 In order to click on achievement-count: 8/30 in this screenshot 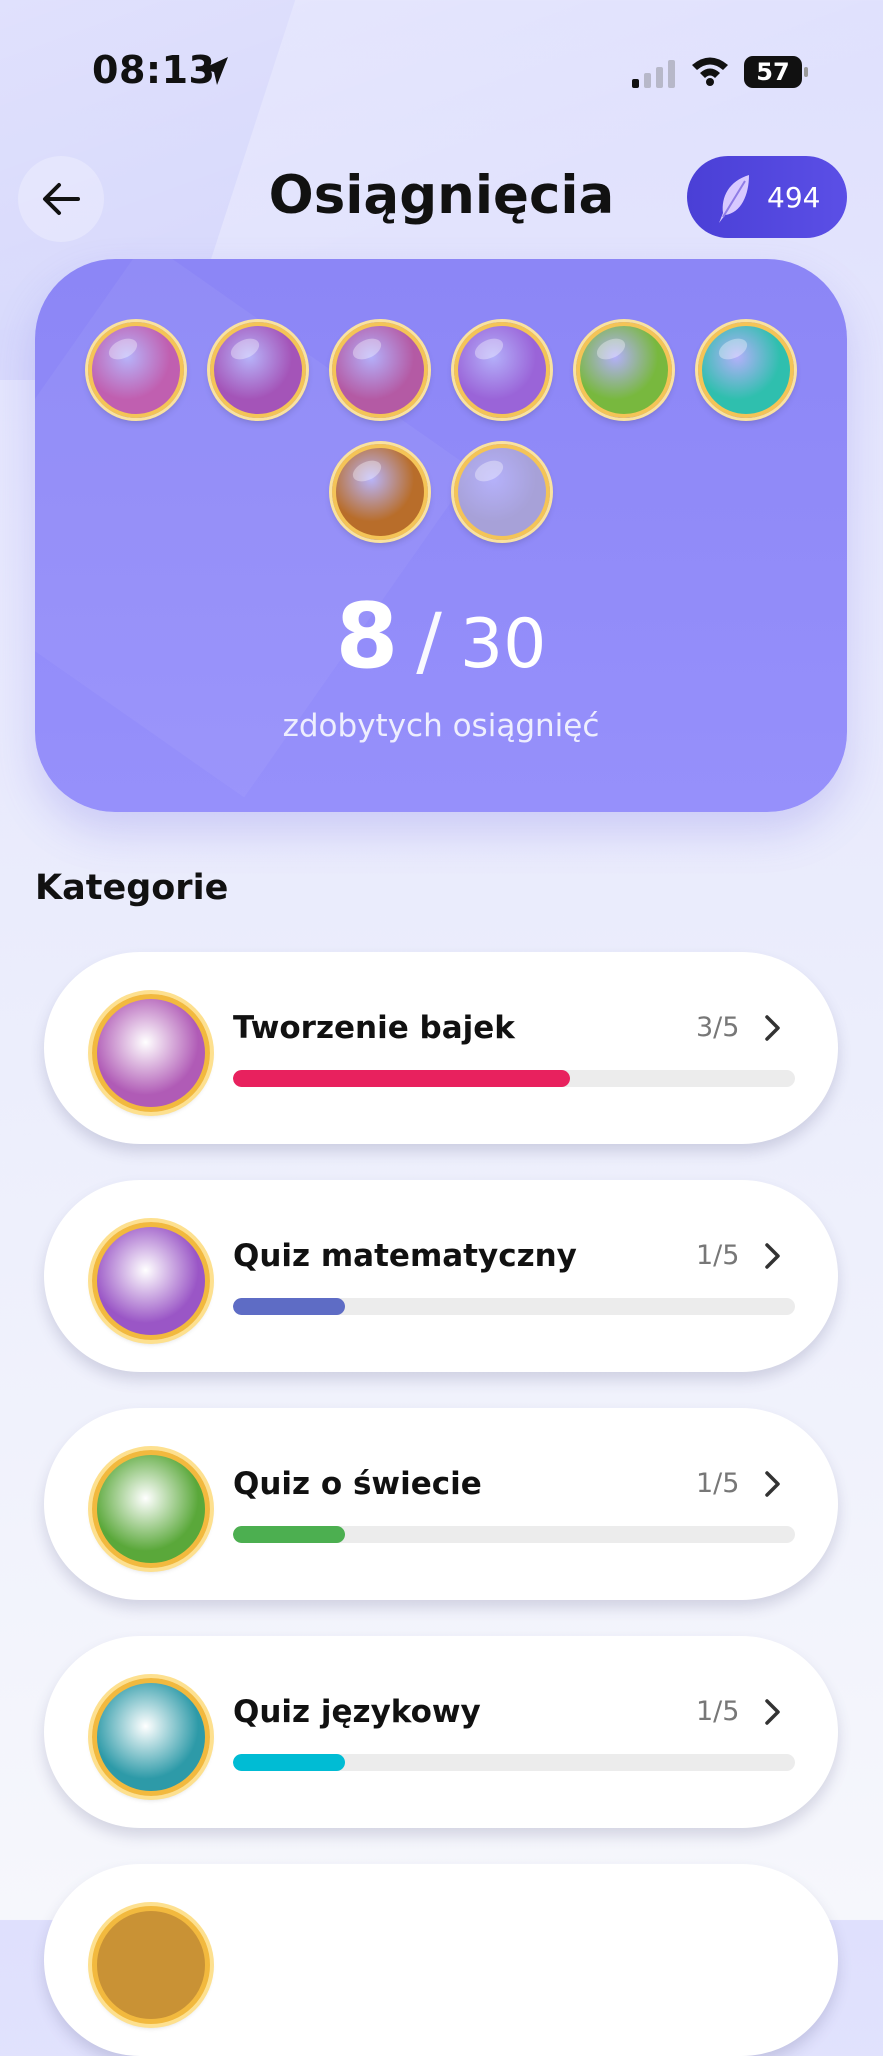, I will do `click(441, 636)`.